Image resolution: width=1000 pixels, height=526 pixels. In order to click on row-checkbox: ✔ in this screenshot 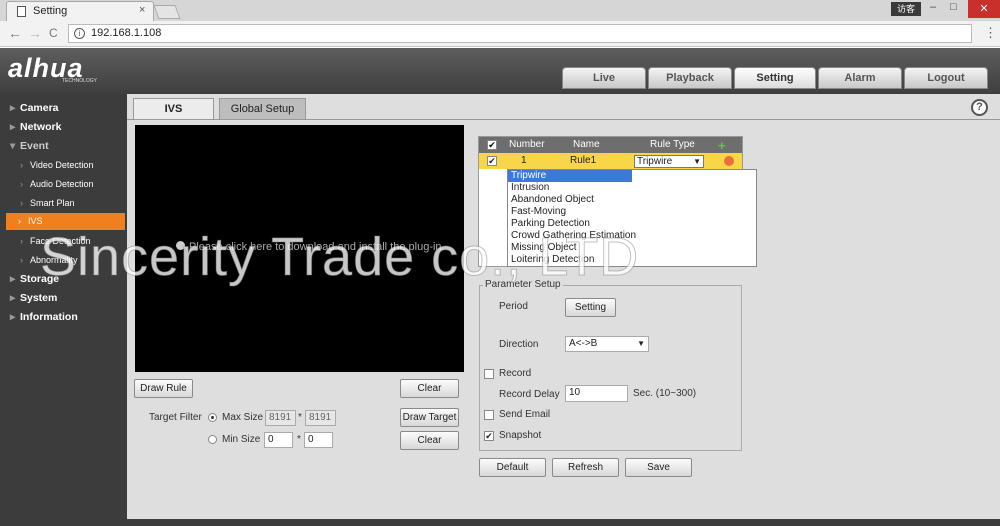, I will do `click(492, 161)`.